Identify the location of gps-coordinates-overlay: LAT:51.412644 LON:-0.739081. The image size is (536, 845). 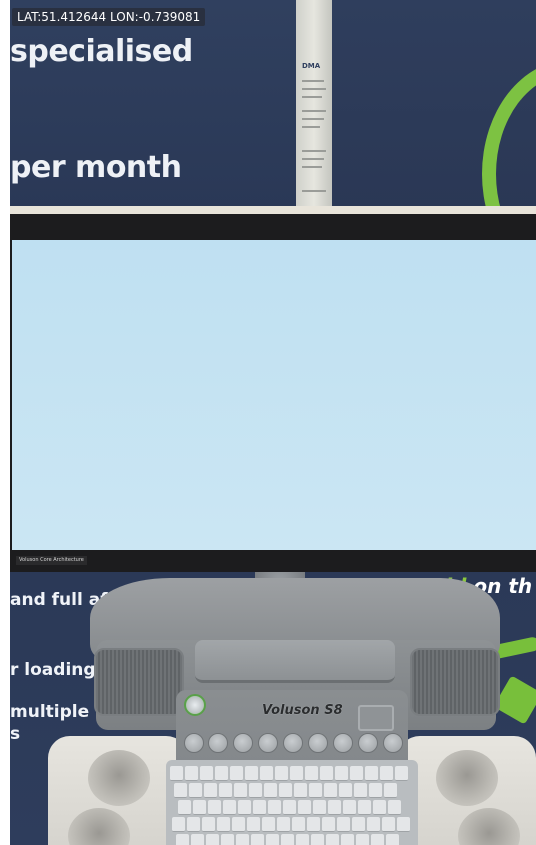
(109, 17).